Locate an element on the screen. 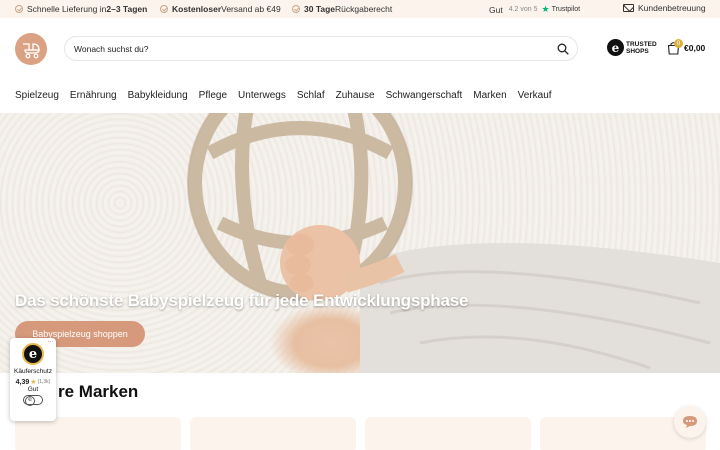 Image resolution: width=720 pixels, height=450 pixels. usp-shipping: Kostenloser Versand ab €49 is located at coordinates (220, 9).